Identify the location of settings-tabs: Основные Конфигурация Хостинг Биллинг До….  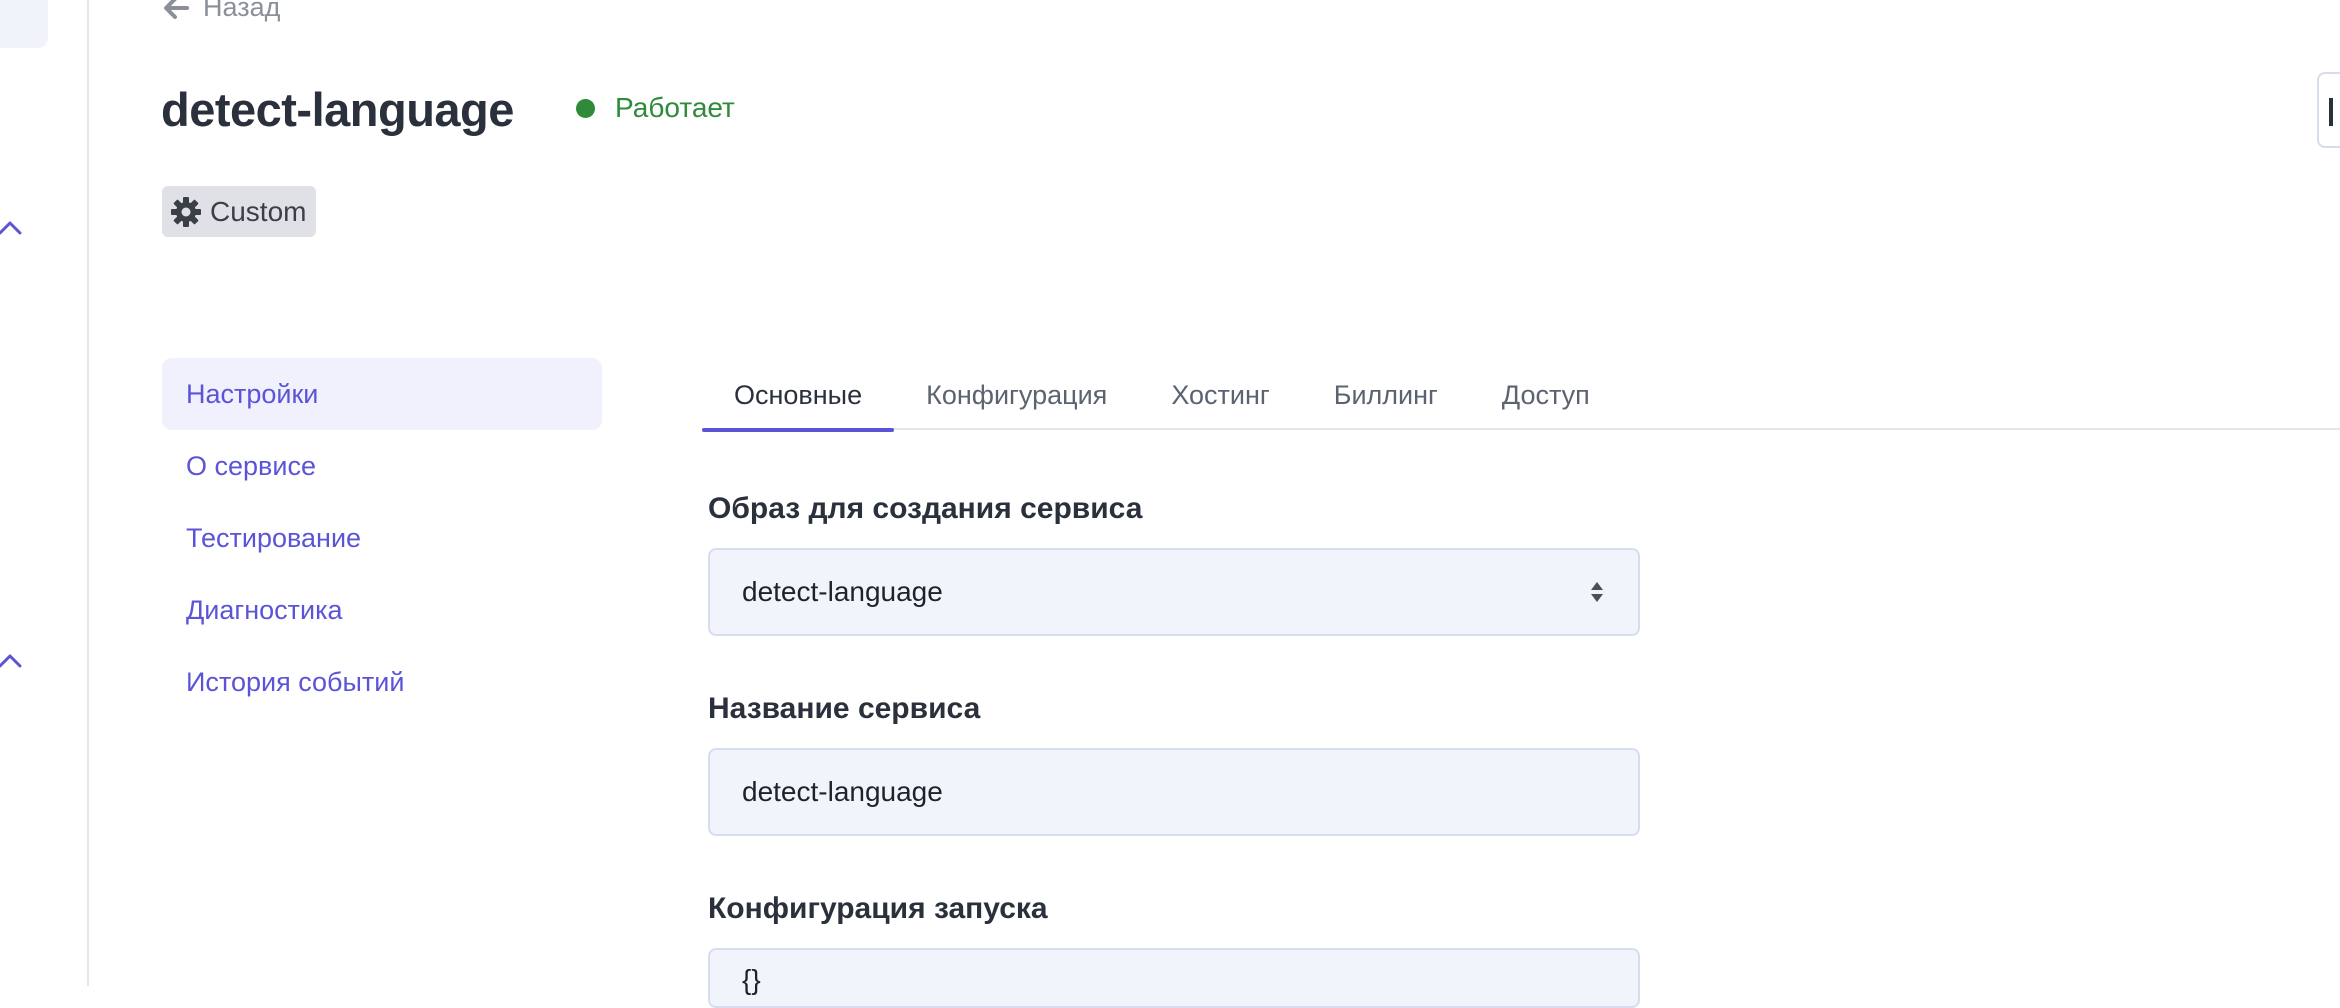
(1521, 396).